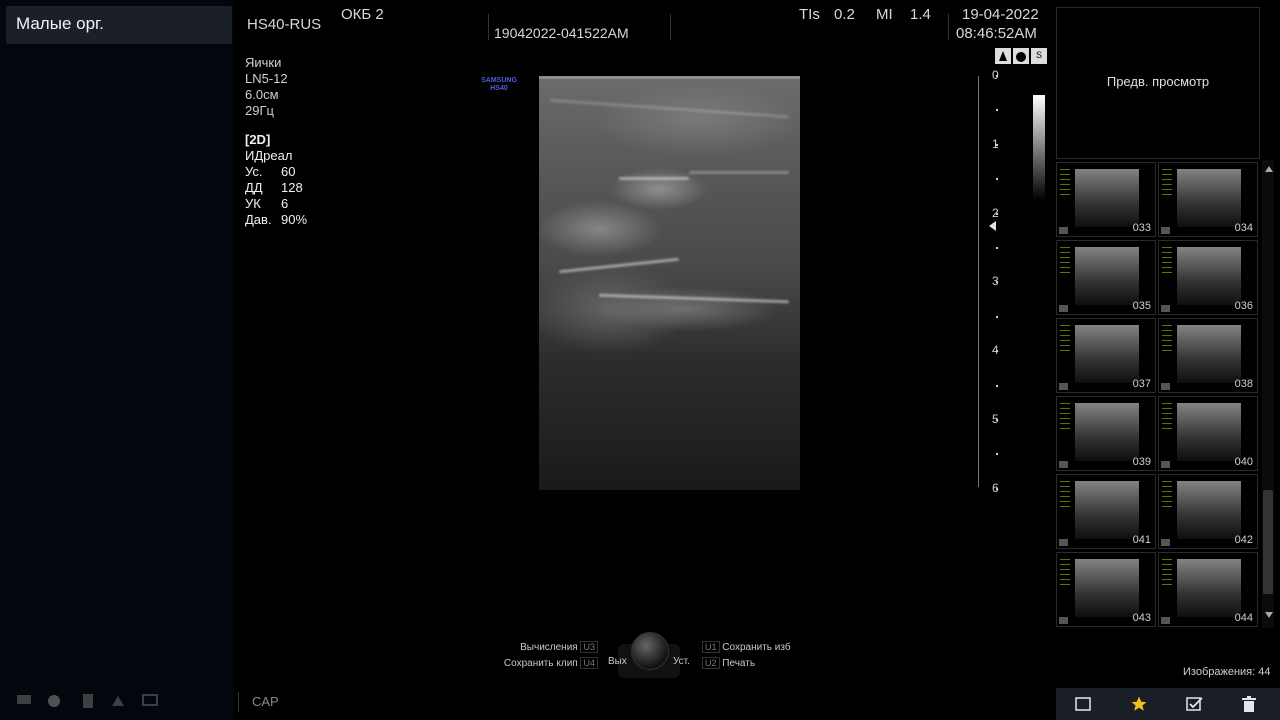 The height and width of the screenshot is (720, 1280). What do you see at coordinates (1243, 384) in the screenshot?
I see `thumbnail-number: 038` at bounding box center [1243, 384].